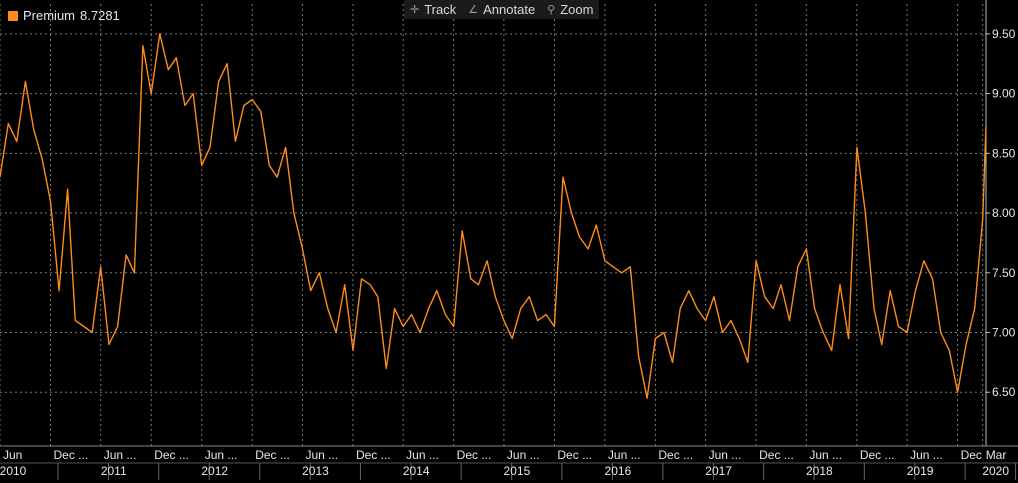 The width and height of the screenshot is (1018, 483). I want to click on magnifier-icon: ⚲, so click(551, 9).